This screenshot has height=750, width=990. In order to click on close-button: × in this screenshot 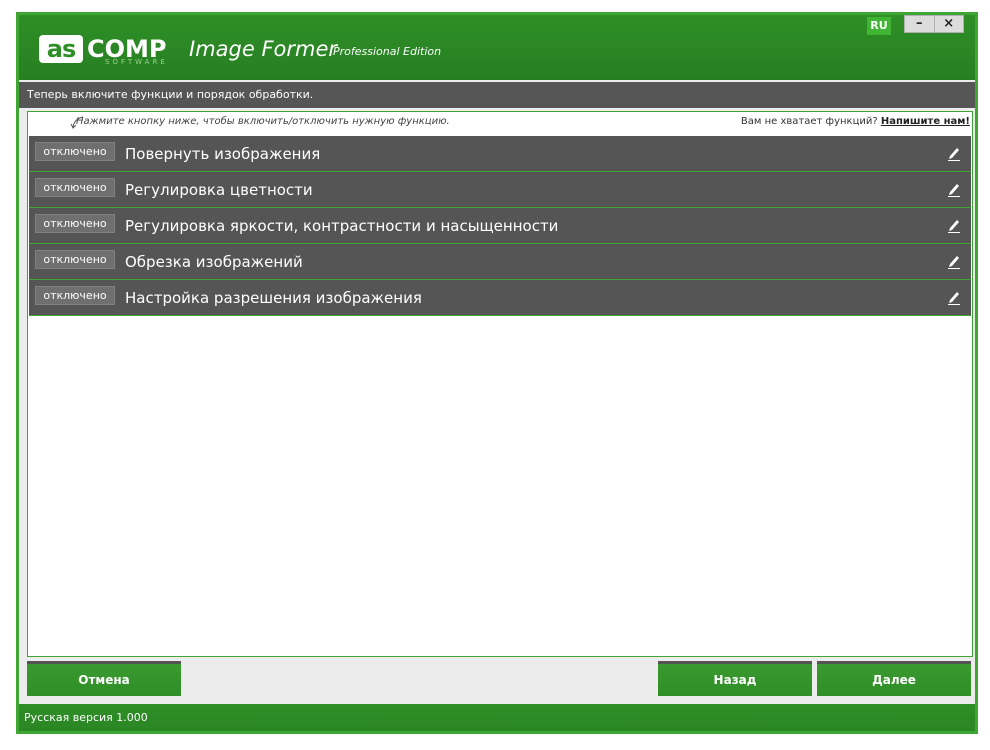, I will do `click(949, 24)`.